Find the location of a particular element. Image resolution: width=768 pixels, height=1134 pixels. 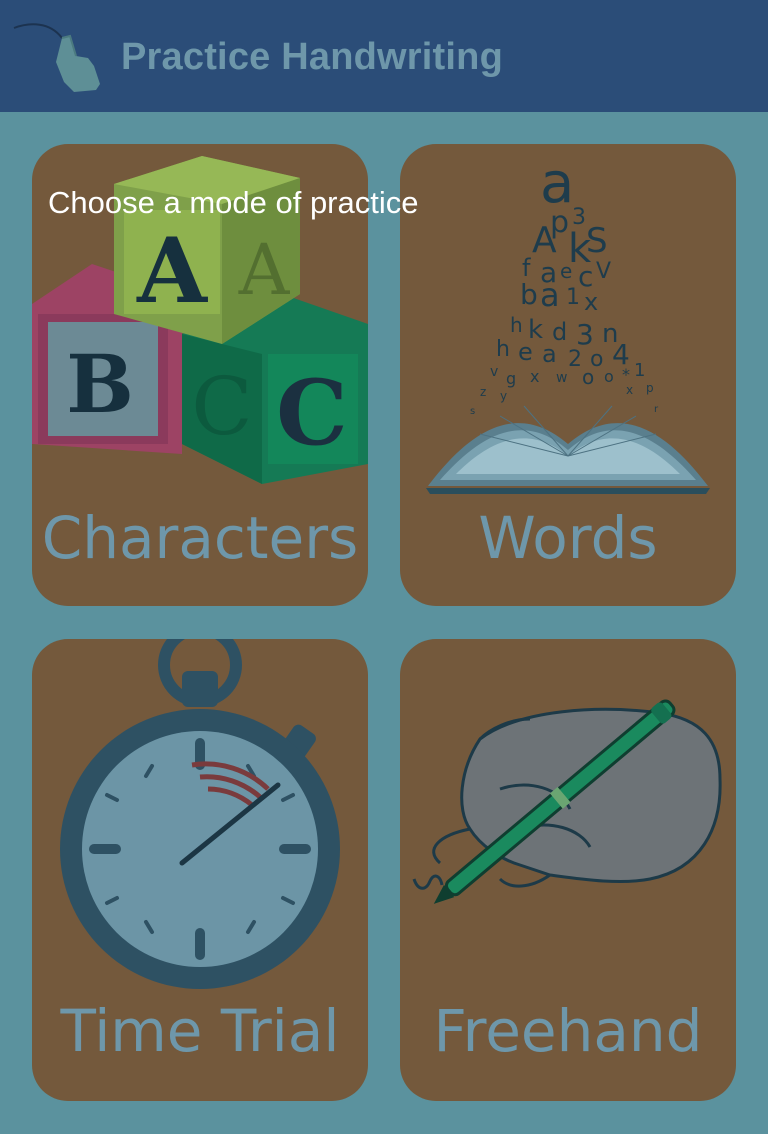

svg-text: r is located at coordinates (656, 409).